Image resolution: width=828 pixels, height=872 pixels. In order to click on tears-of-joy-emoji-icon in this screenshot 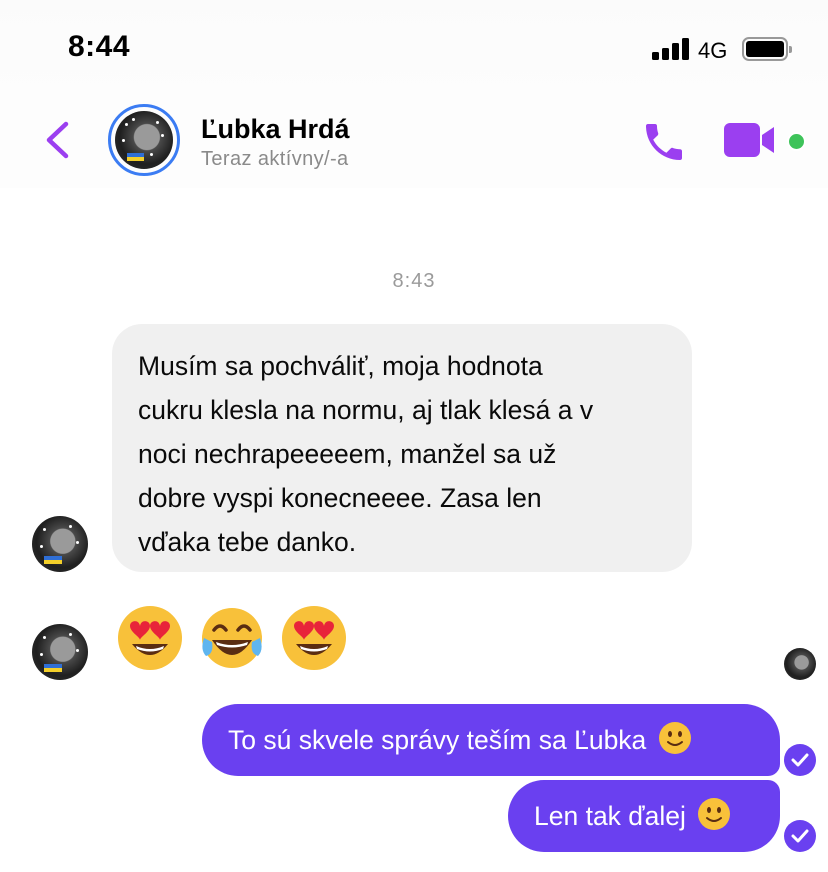, I will do `click(232, 638)`.